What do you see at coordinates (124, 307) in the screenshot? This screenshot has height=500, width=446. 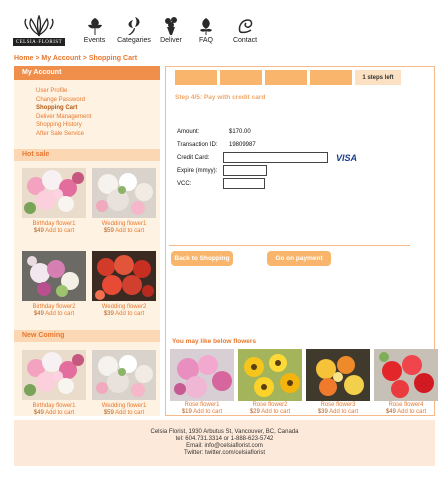 I see `product-name: Wedding flower2` at bounding box center [124, 307].